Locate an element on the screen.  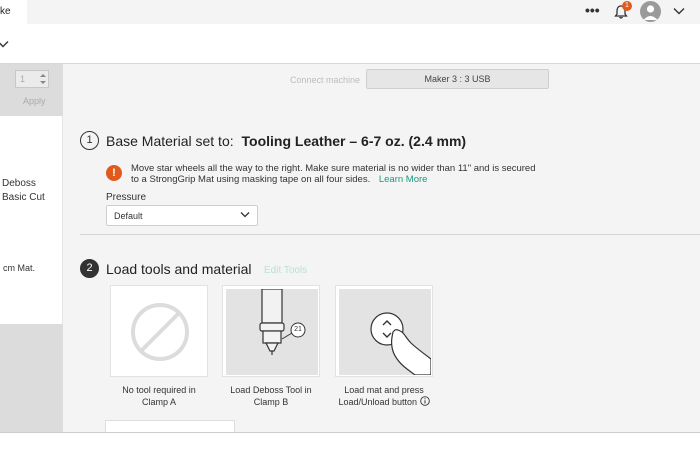
tool-number: 21 is located at coordinates (298, 329).